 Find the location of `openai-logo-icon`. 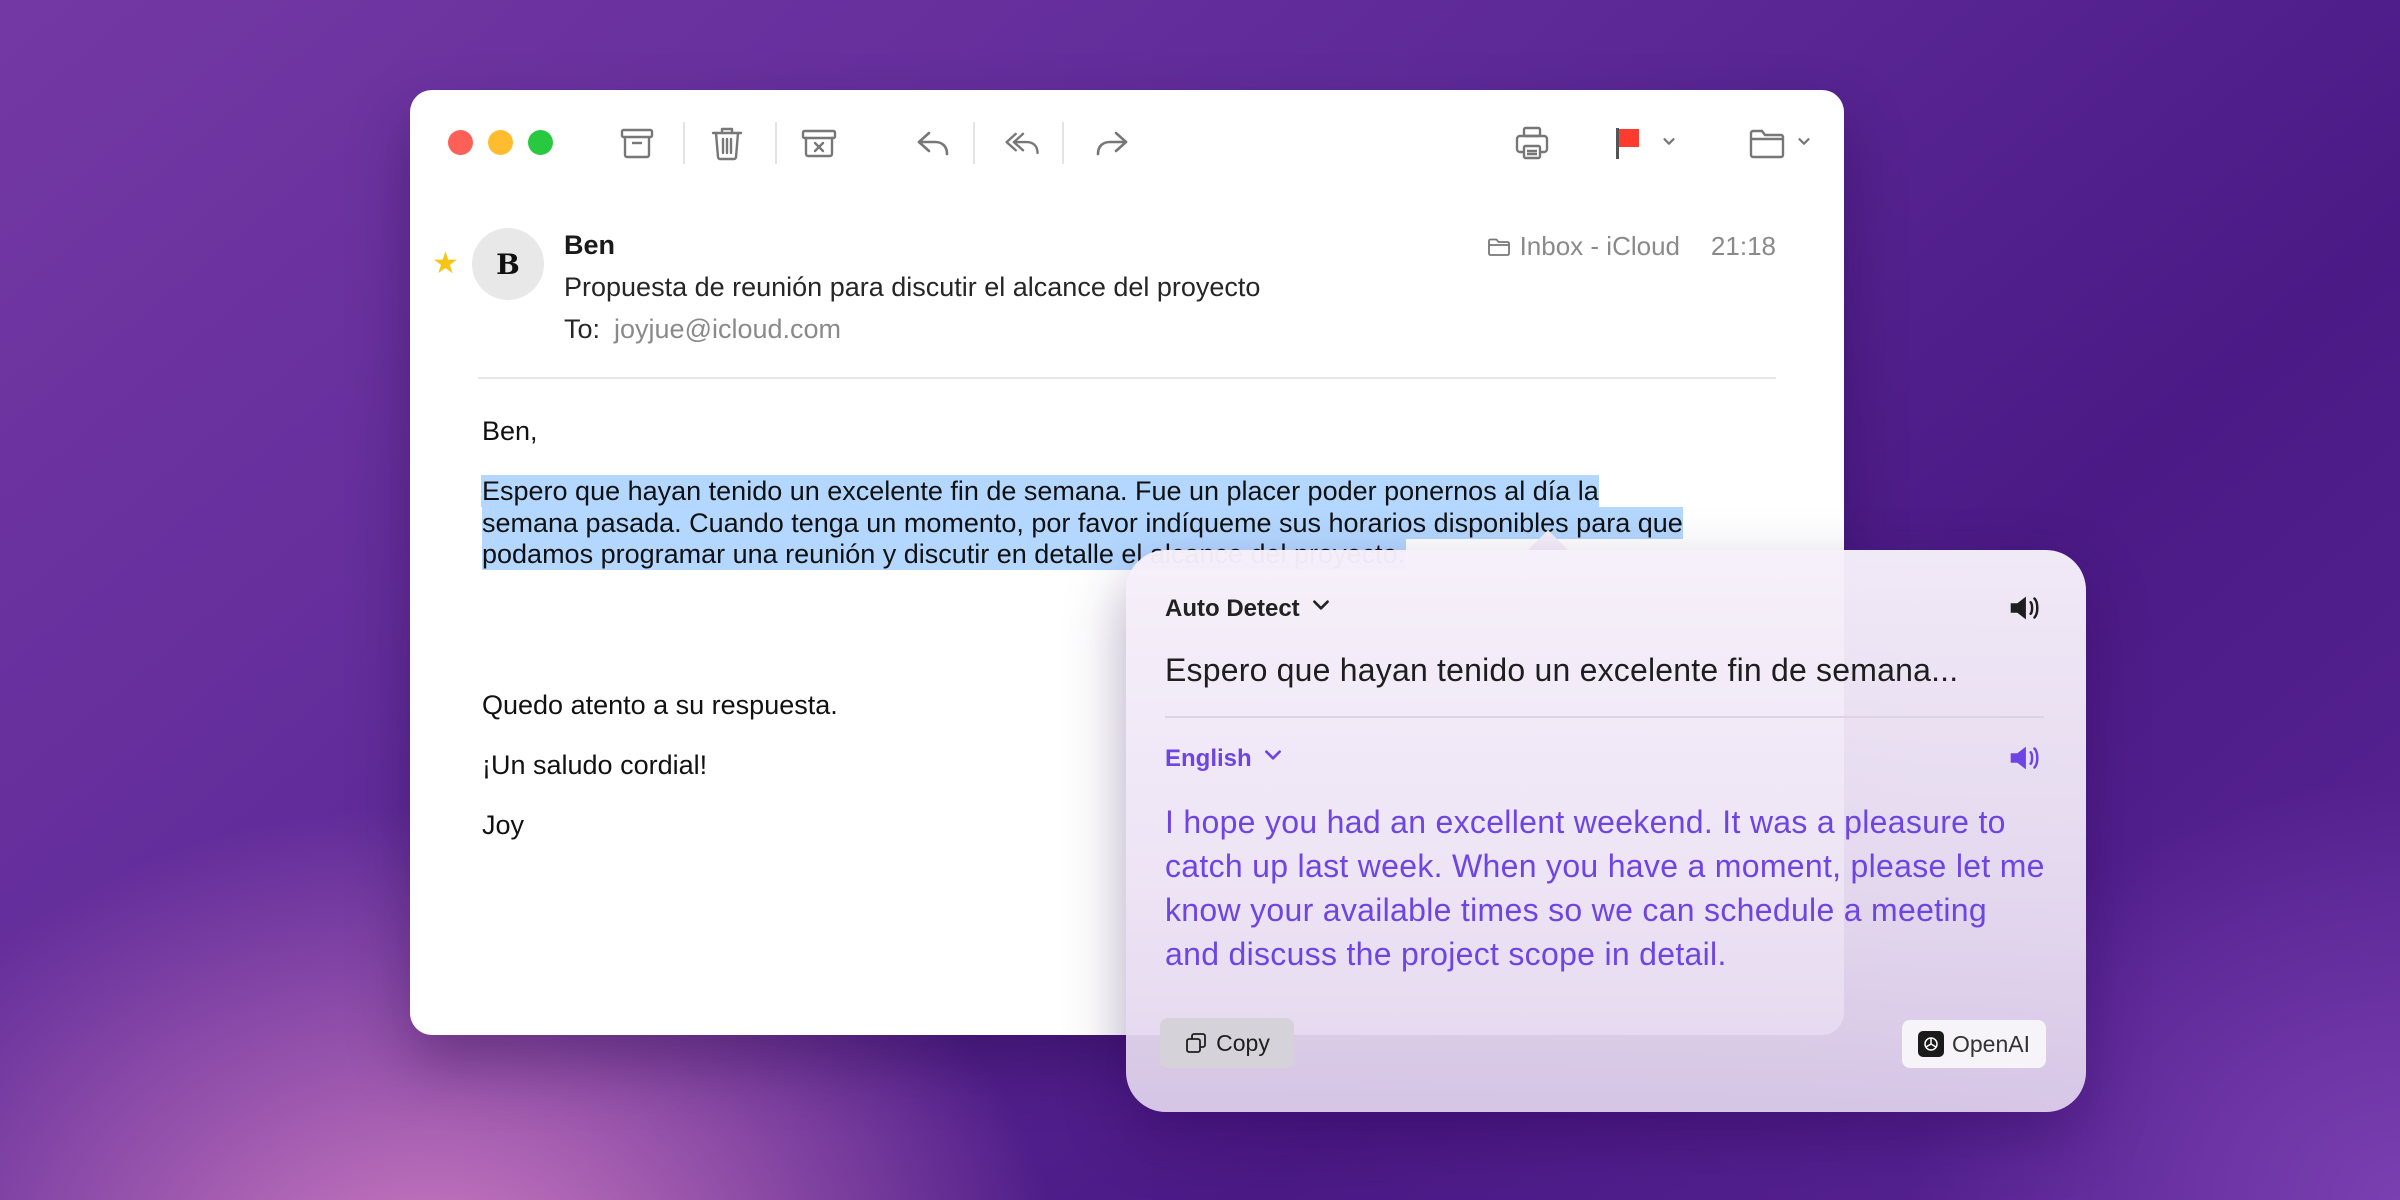

openai-logo-icon is located at coordinates (1931, 1044).